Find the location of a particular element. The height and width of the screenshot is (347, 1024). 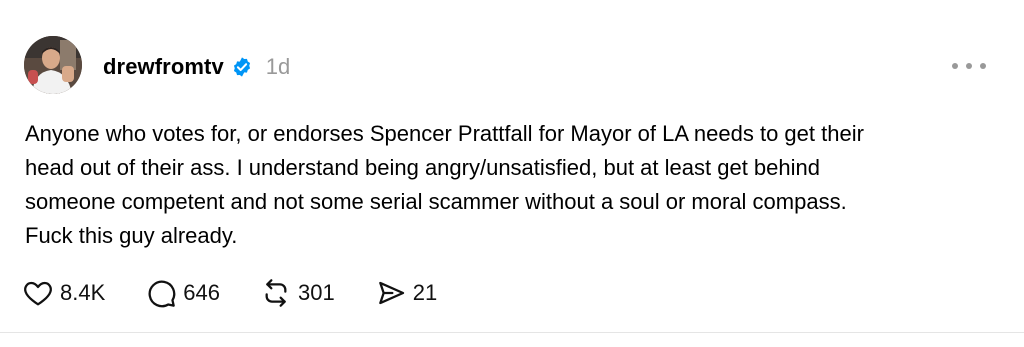

like-button: 8.4K is located at coordinates (63, 293).